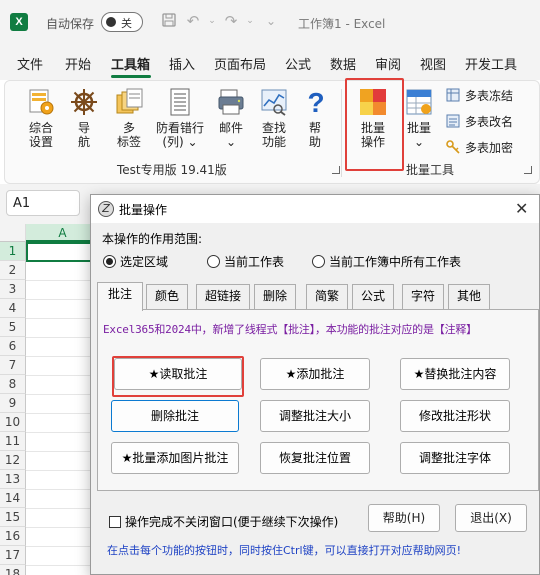 This screenshot has height=575, width=540. I want to click on tab-hyperlink: 超链接, so click(223, 296).